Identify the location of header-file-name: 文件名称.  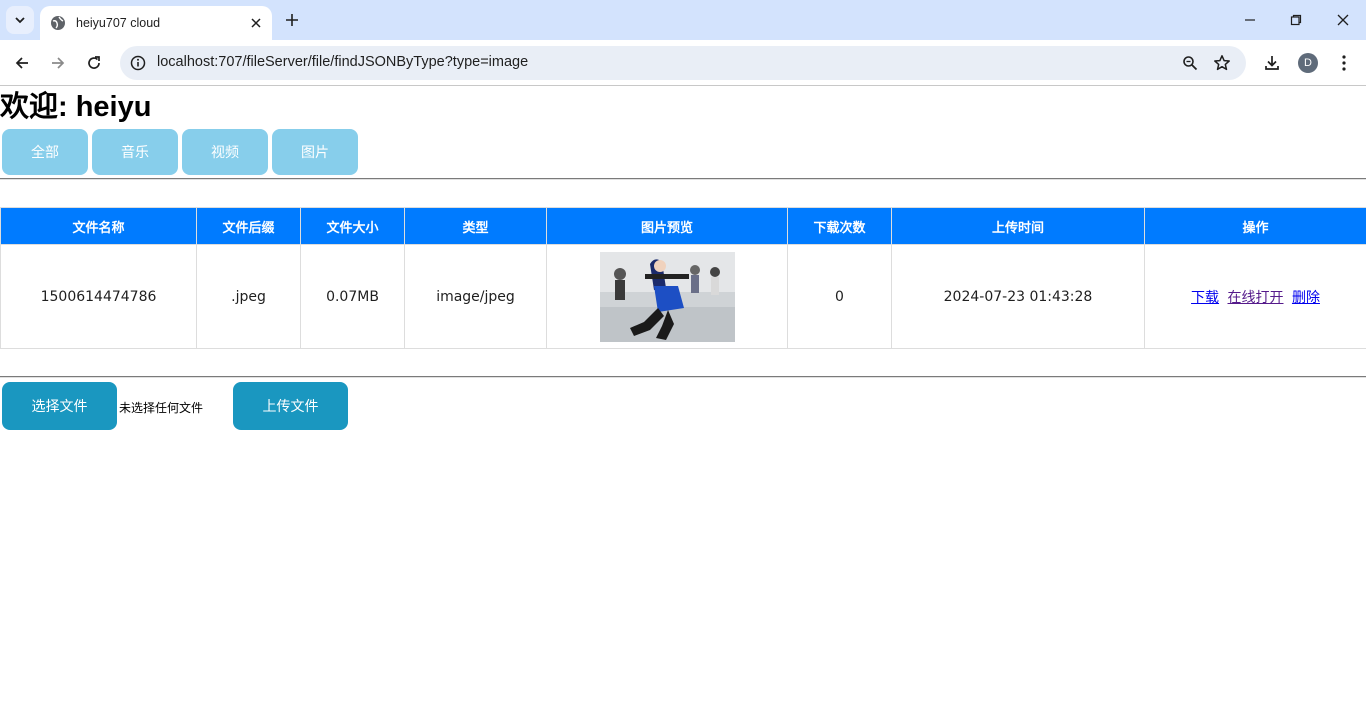
(98, 226).